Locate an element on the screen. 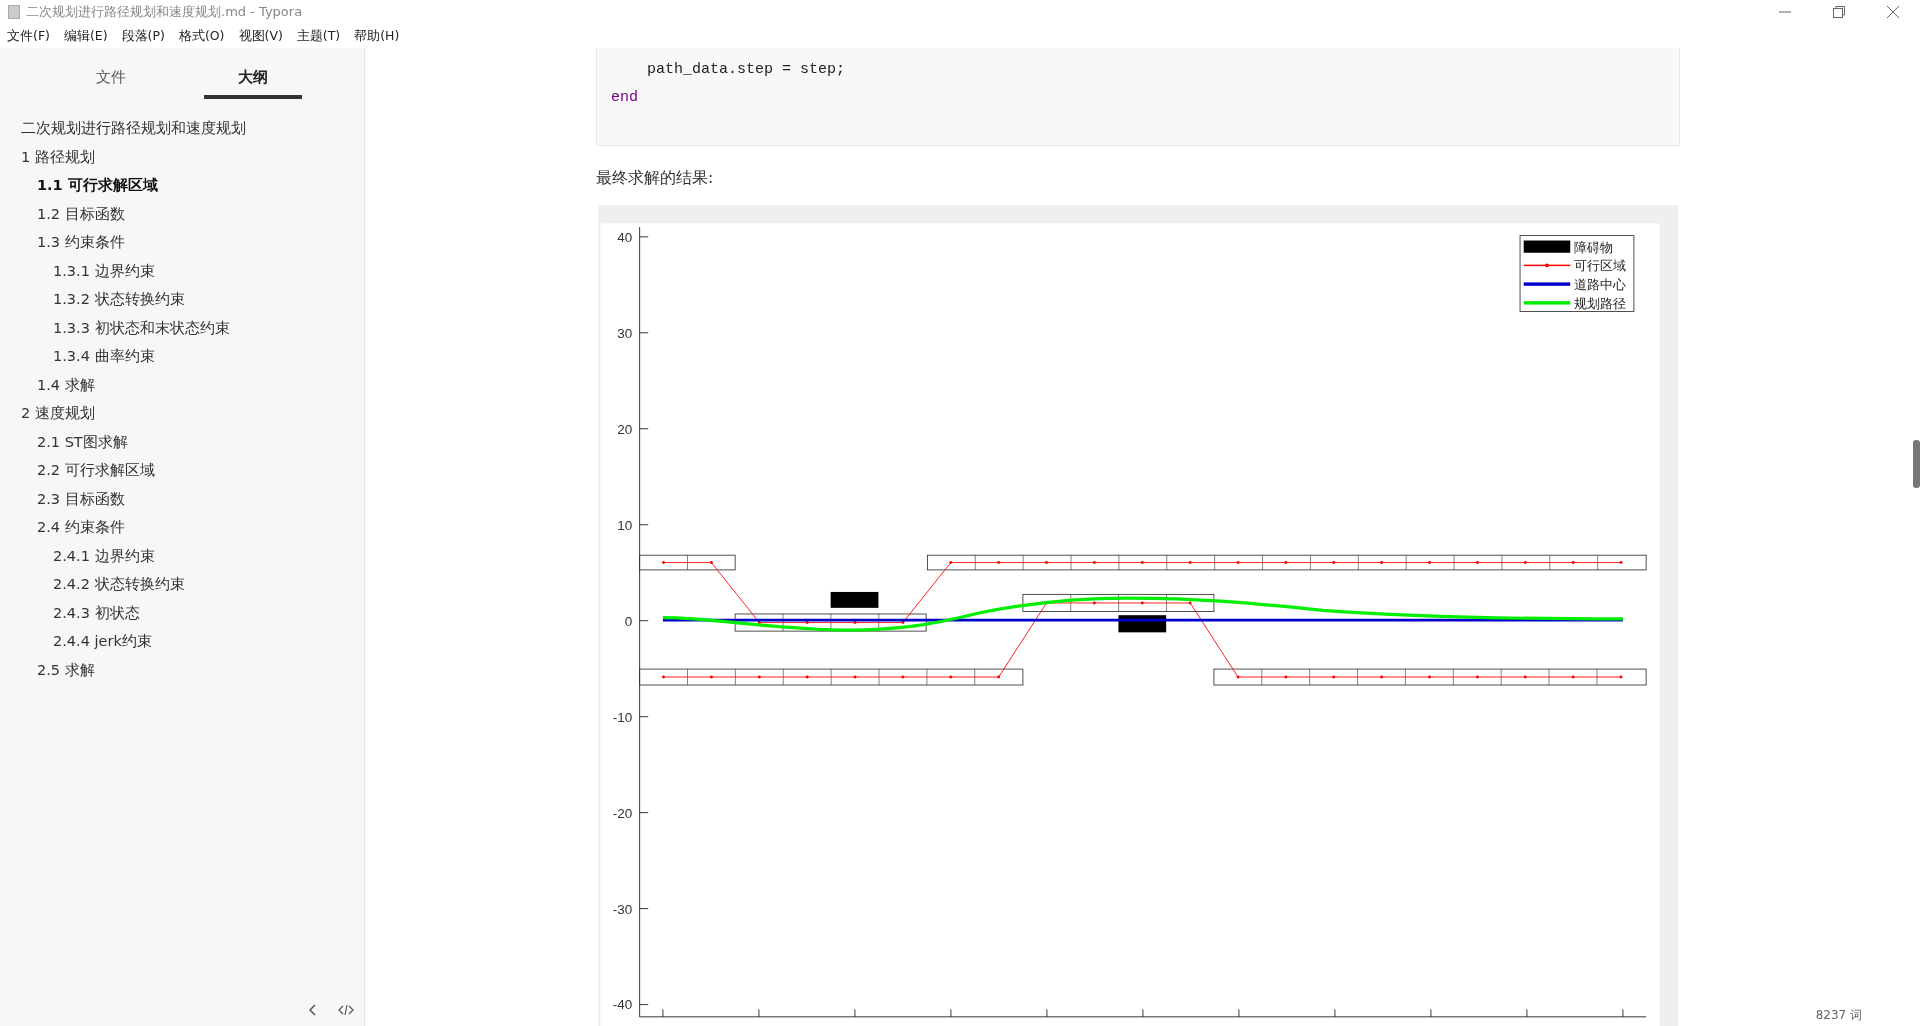  outline-item: 2.1 ST图求解 is located at coordinates (182, 441).